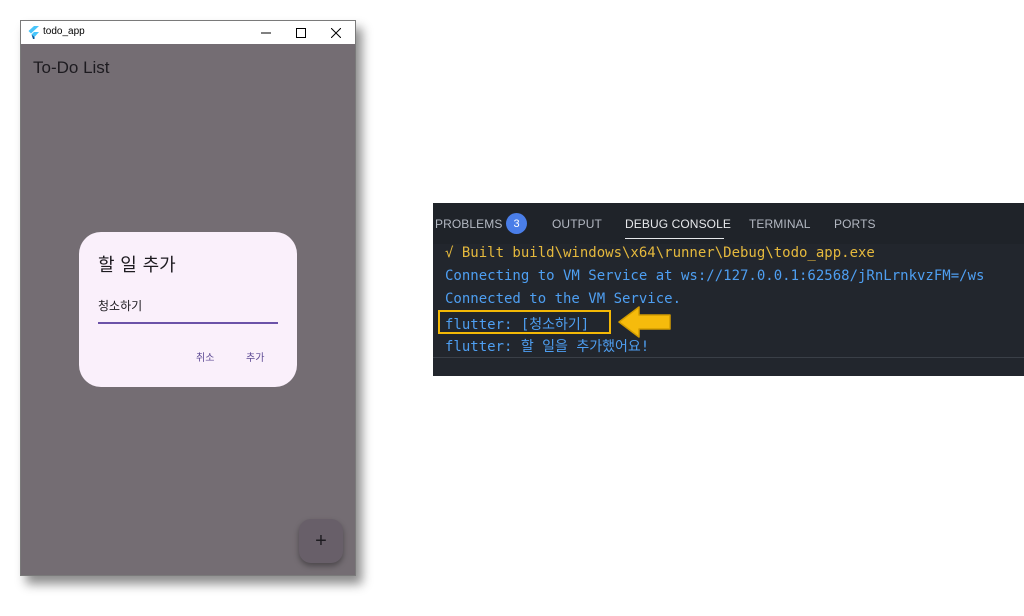 This screenshot has height=616, width=1024. Describe the element at coordinates (547, 347) in the screenshot. I see `console-line-flutter-added: flutter: 할 일을 추가했어요!` at that location.